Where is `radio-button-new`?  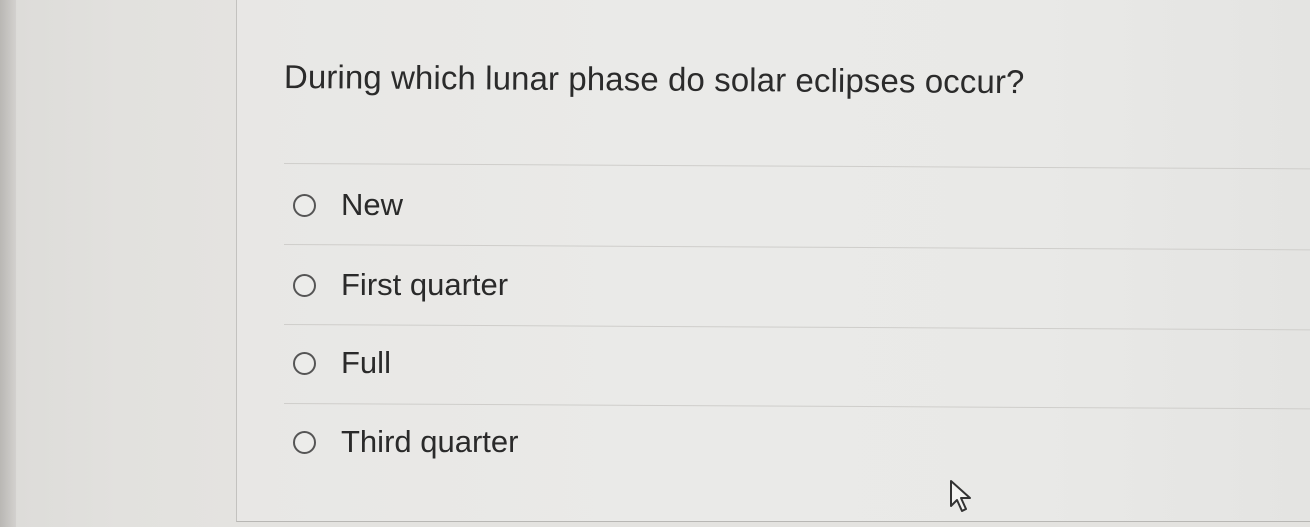
radio-button-new is located at coordinates (304, 205).